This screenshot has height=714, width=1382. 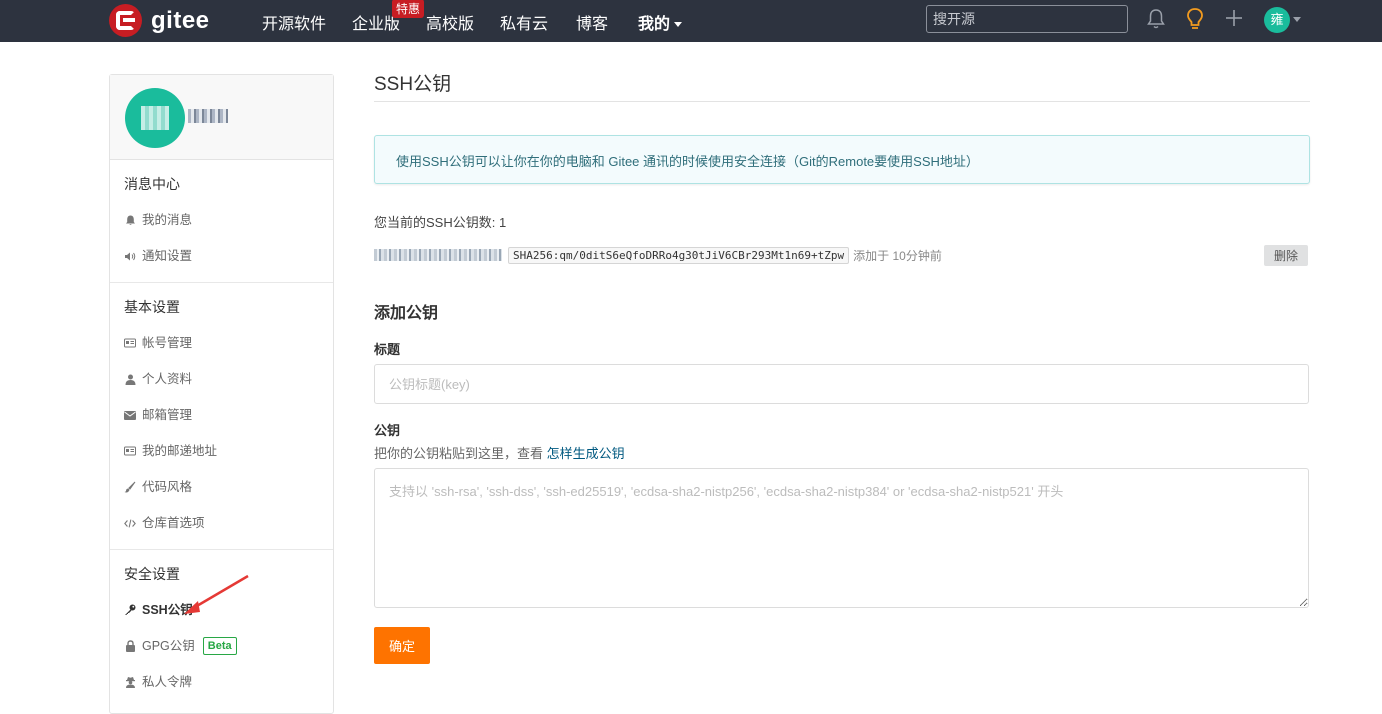 What do you see at coordinates (125, 20) in the screenshot?
I see `gitee-logo-icon` at bounding box center [125, 20].